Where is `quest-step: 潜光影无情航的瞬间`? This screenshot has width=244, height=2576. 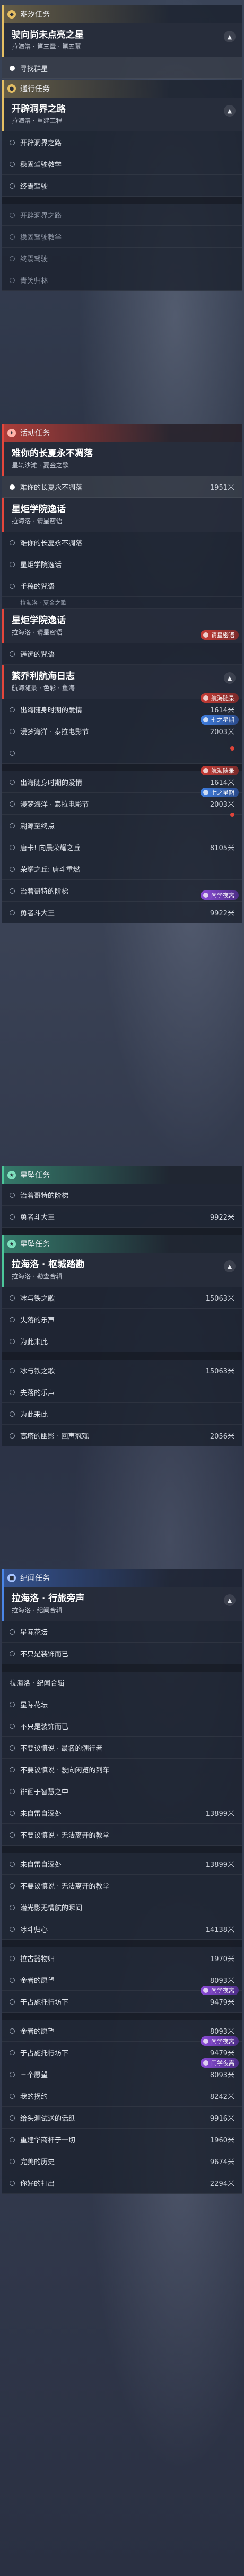 quest-step: 潜光影无情航的瞬间 is located at coordinates (122, 1907).